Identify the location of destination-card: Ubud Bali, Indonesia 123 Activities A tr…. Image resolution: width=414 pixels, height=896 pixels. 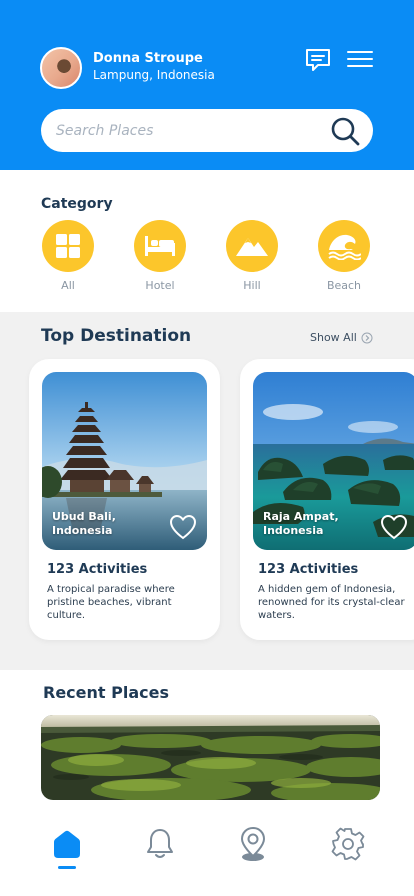
(124, 499).